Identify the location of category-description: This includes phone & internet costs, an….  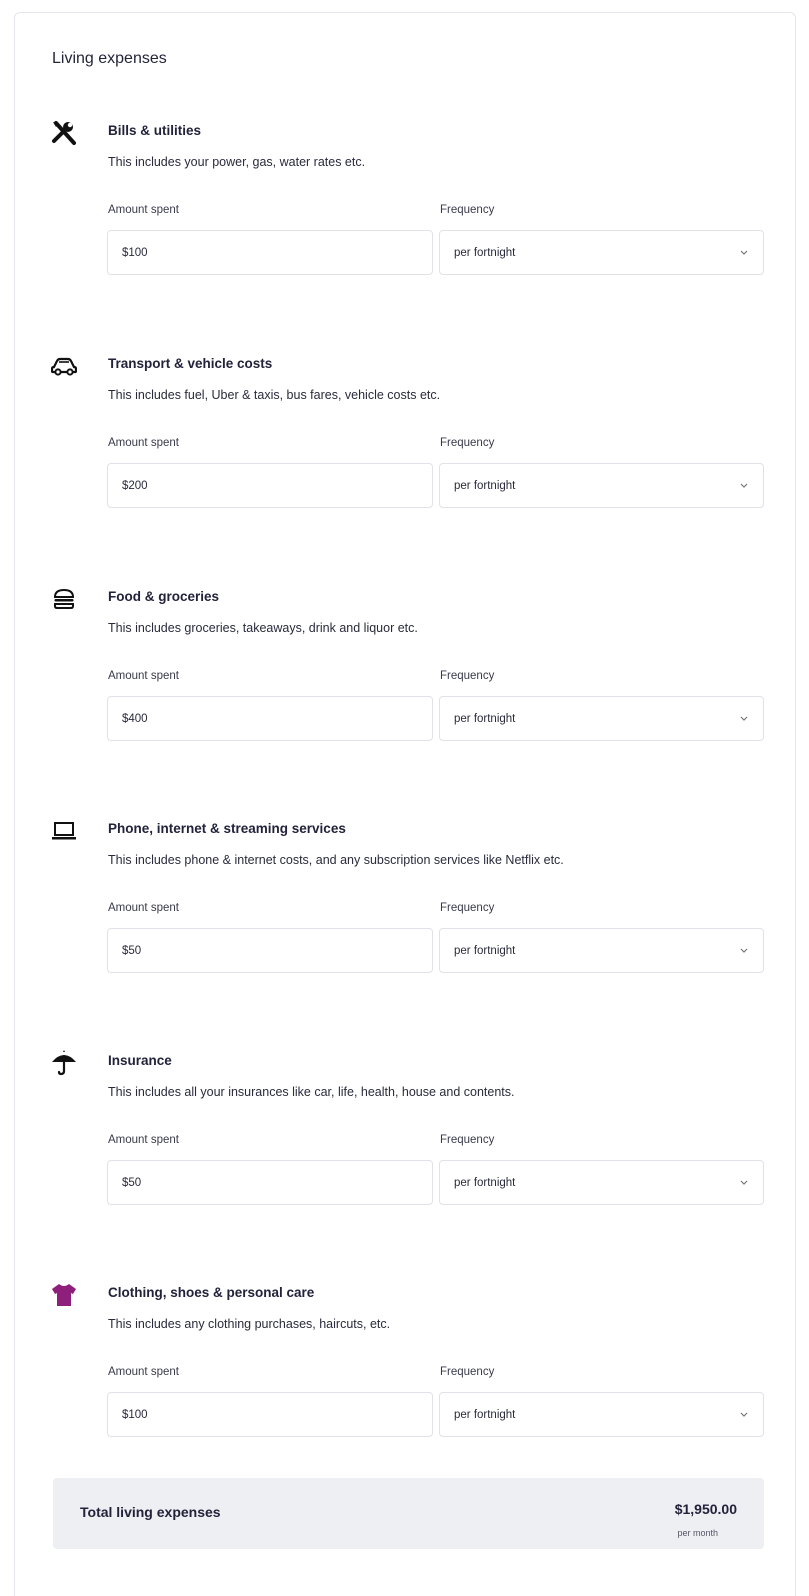
(336, 860).